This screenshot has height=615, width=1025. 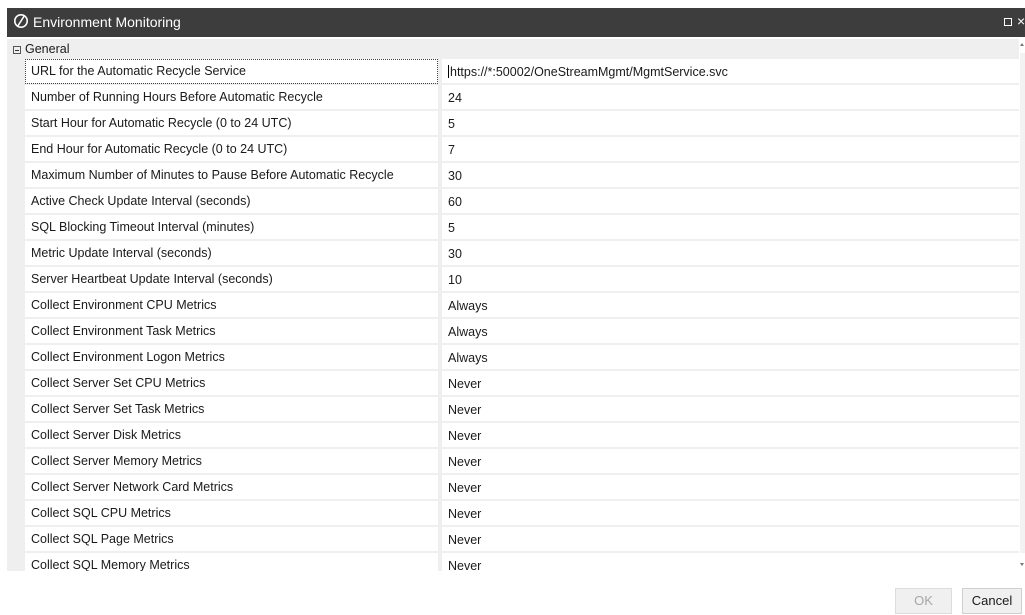 I want to click on scroll-up-icon, so click(x=1022, y=44).